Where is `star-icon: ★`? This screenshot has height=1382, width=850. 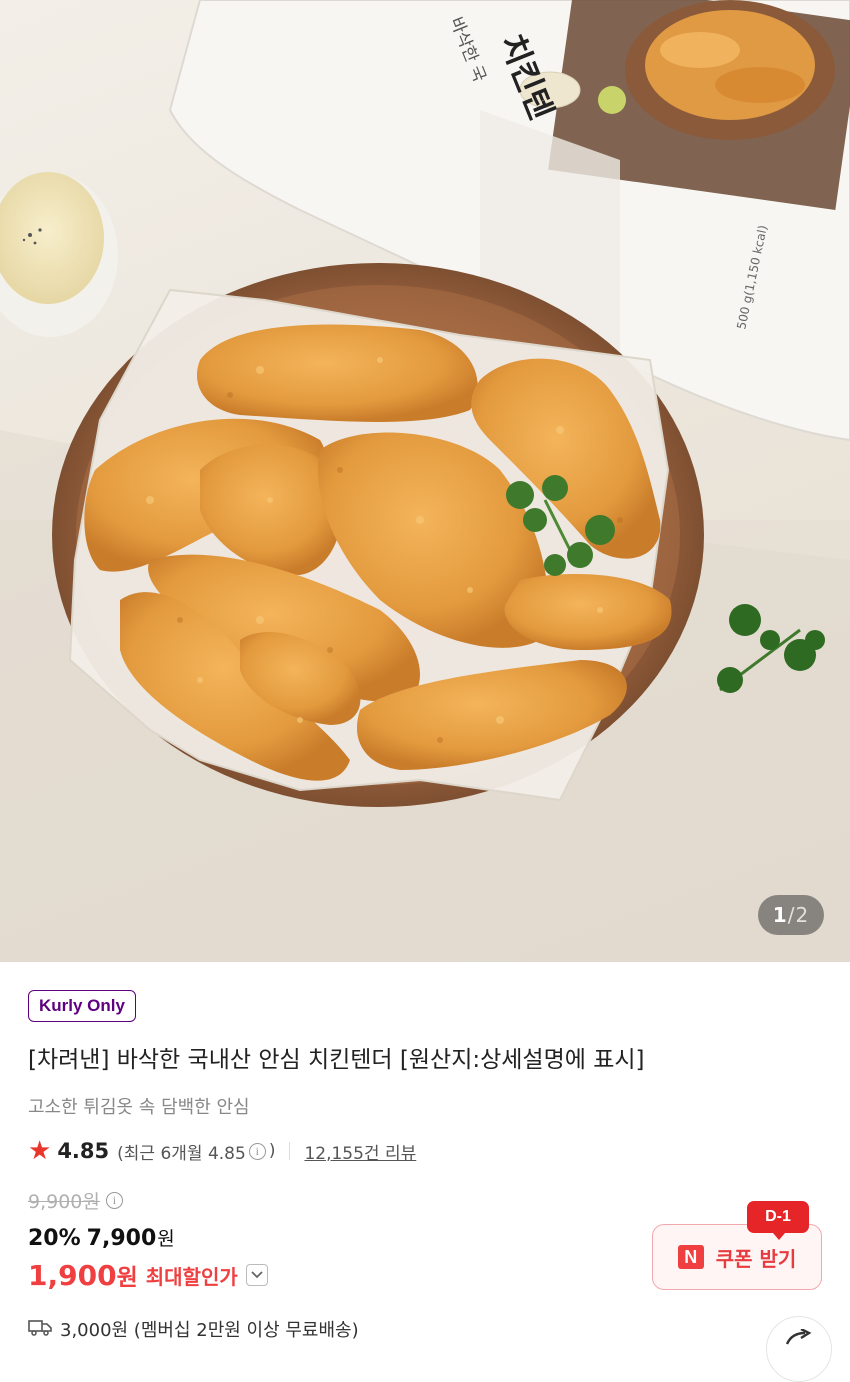 star-icon: ★ is located at coordinates (40, 1151).